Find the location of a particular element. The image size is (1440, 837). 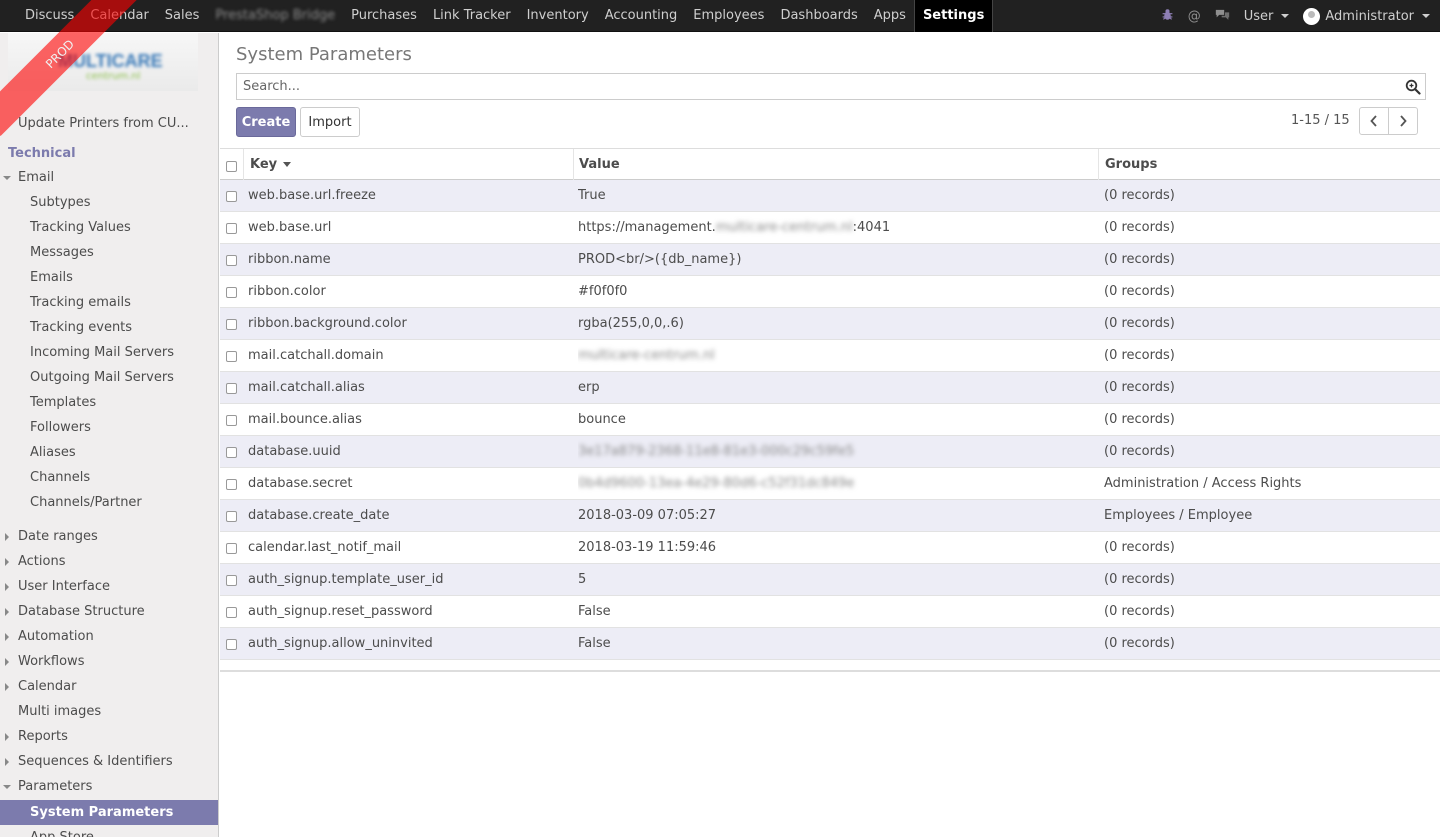

sidebar-item-incoming-mail-servers: Incoming Mail Servers is located at coordinates (109, 352).